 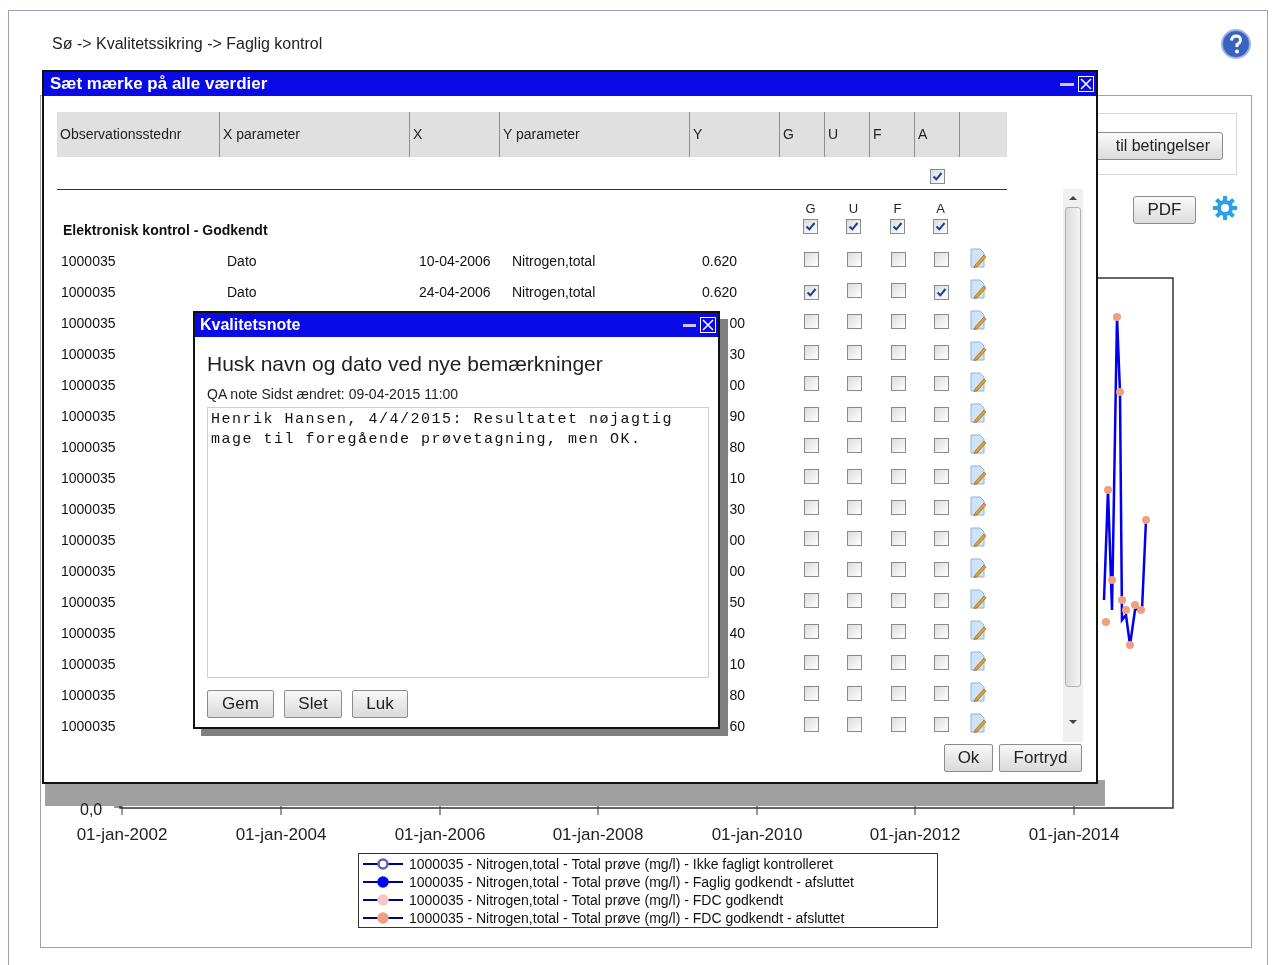 I want to click on close-button: Luk, so click(x=380, y=704).